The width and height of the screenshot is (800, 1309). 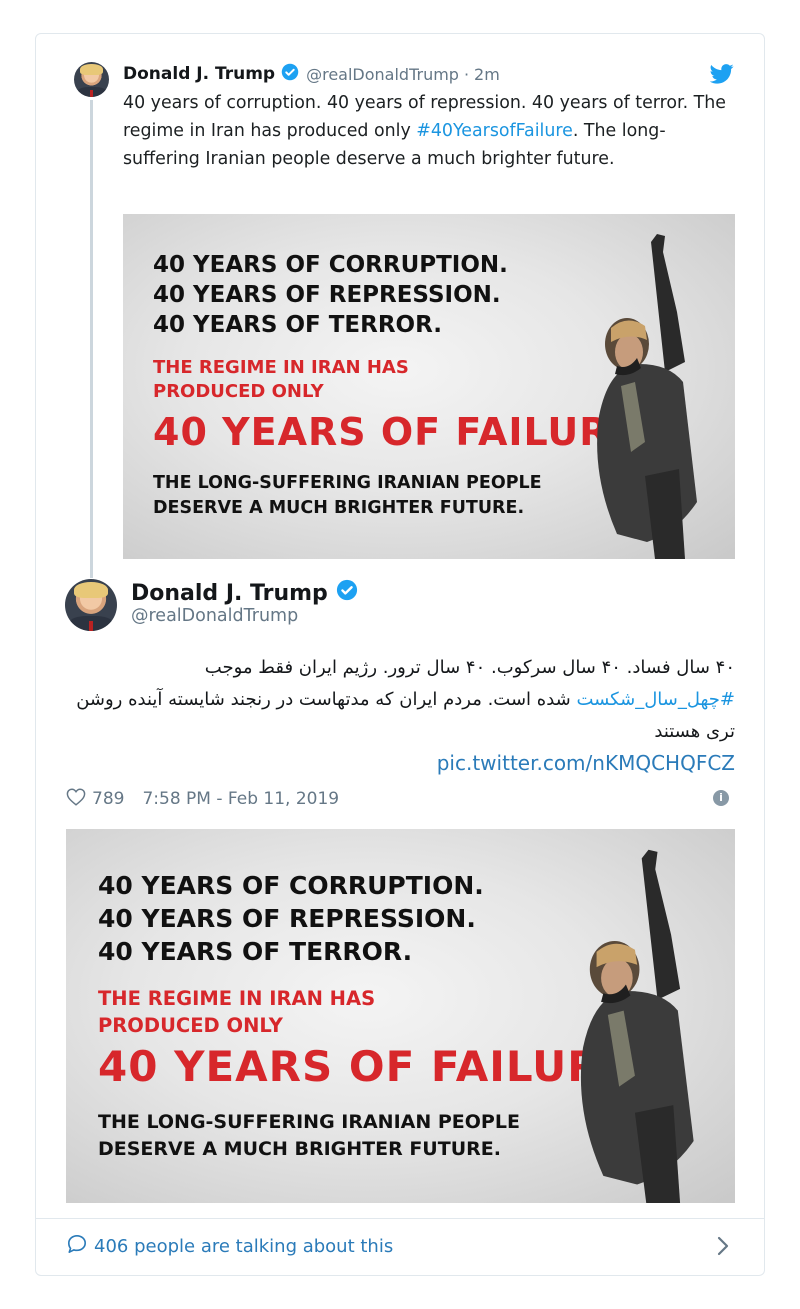 What do you see at coordinates (108, 799) in the screenshot?
I see `like-count: 789` at bounding box center [108, 799].